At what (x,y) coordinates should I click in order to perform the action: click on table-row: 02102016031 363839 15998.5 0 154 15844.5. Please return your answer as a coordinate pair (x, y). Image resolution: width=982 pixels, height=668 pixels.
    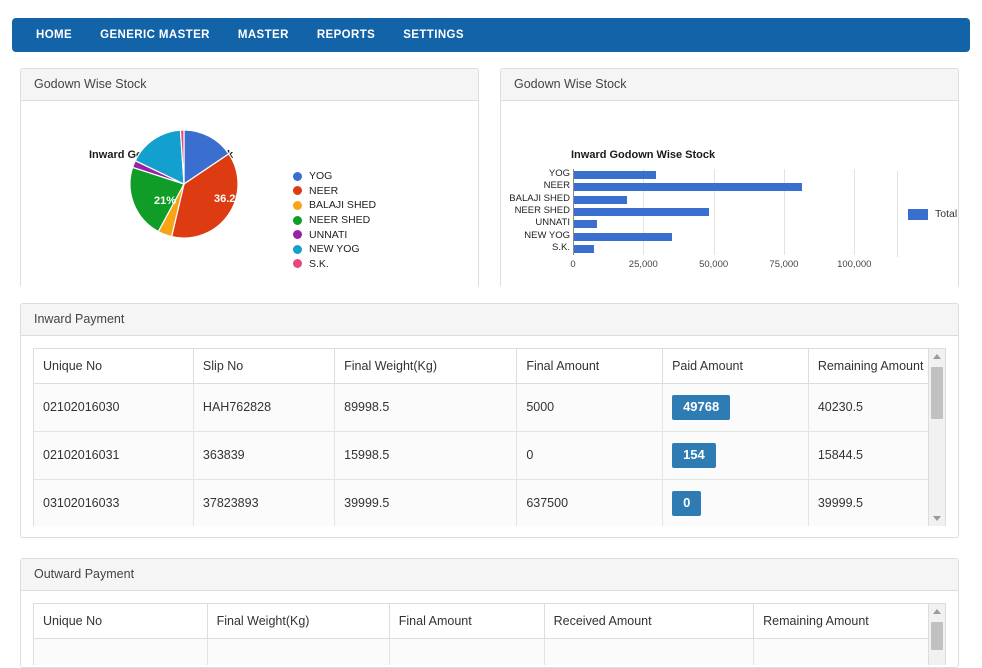
    Looking at the image, I should click on (489, 455).